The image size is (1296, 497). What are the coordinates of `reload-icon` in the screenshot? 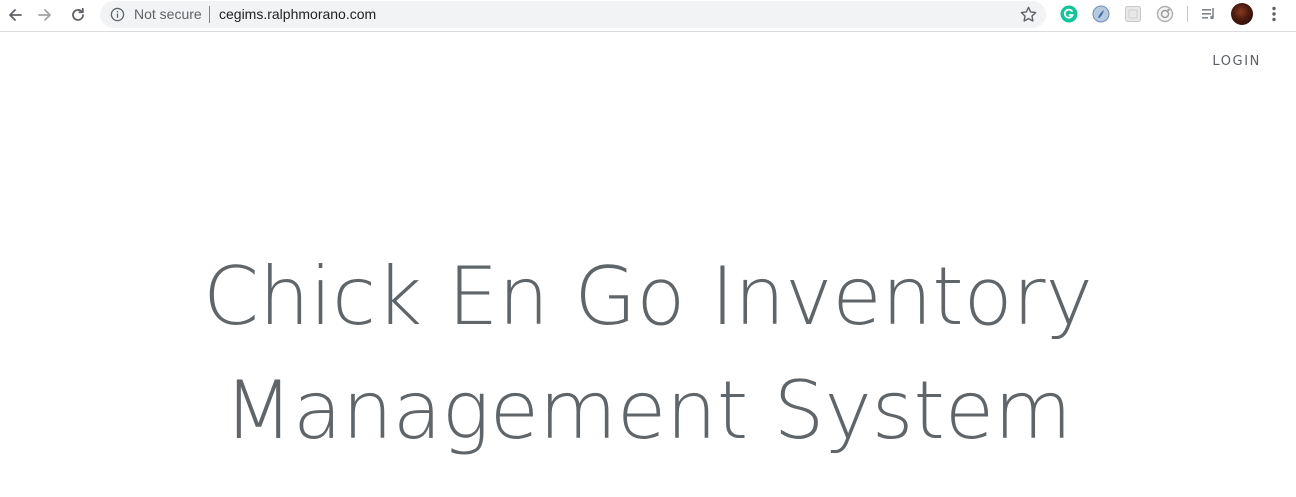 It's located at (78, 14).